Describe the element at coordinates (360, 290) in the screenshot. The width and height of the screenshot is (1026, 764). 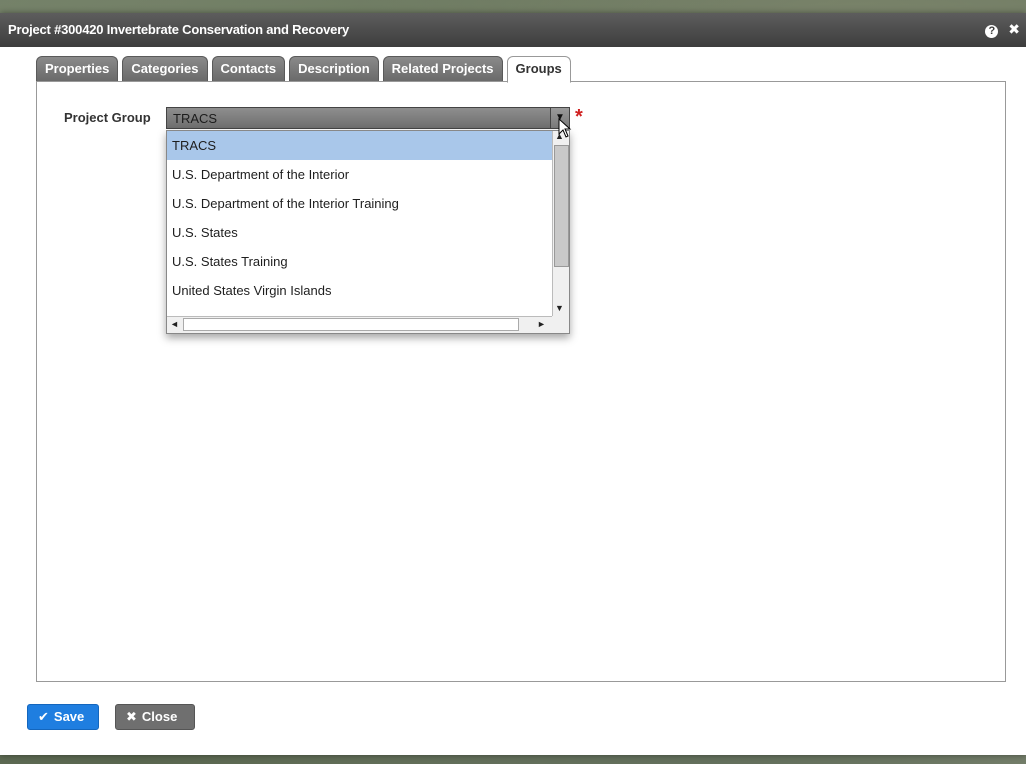
I see `dropdown-option-virgin-islands: United States Virgin Islands` at that location.